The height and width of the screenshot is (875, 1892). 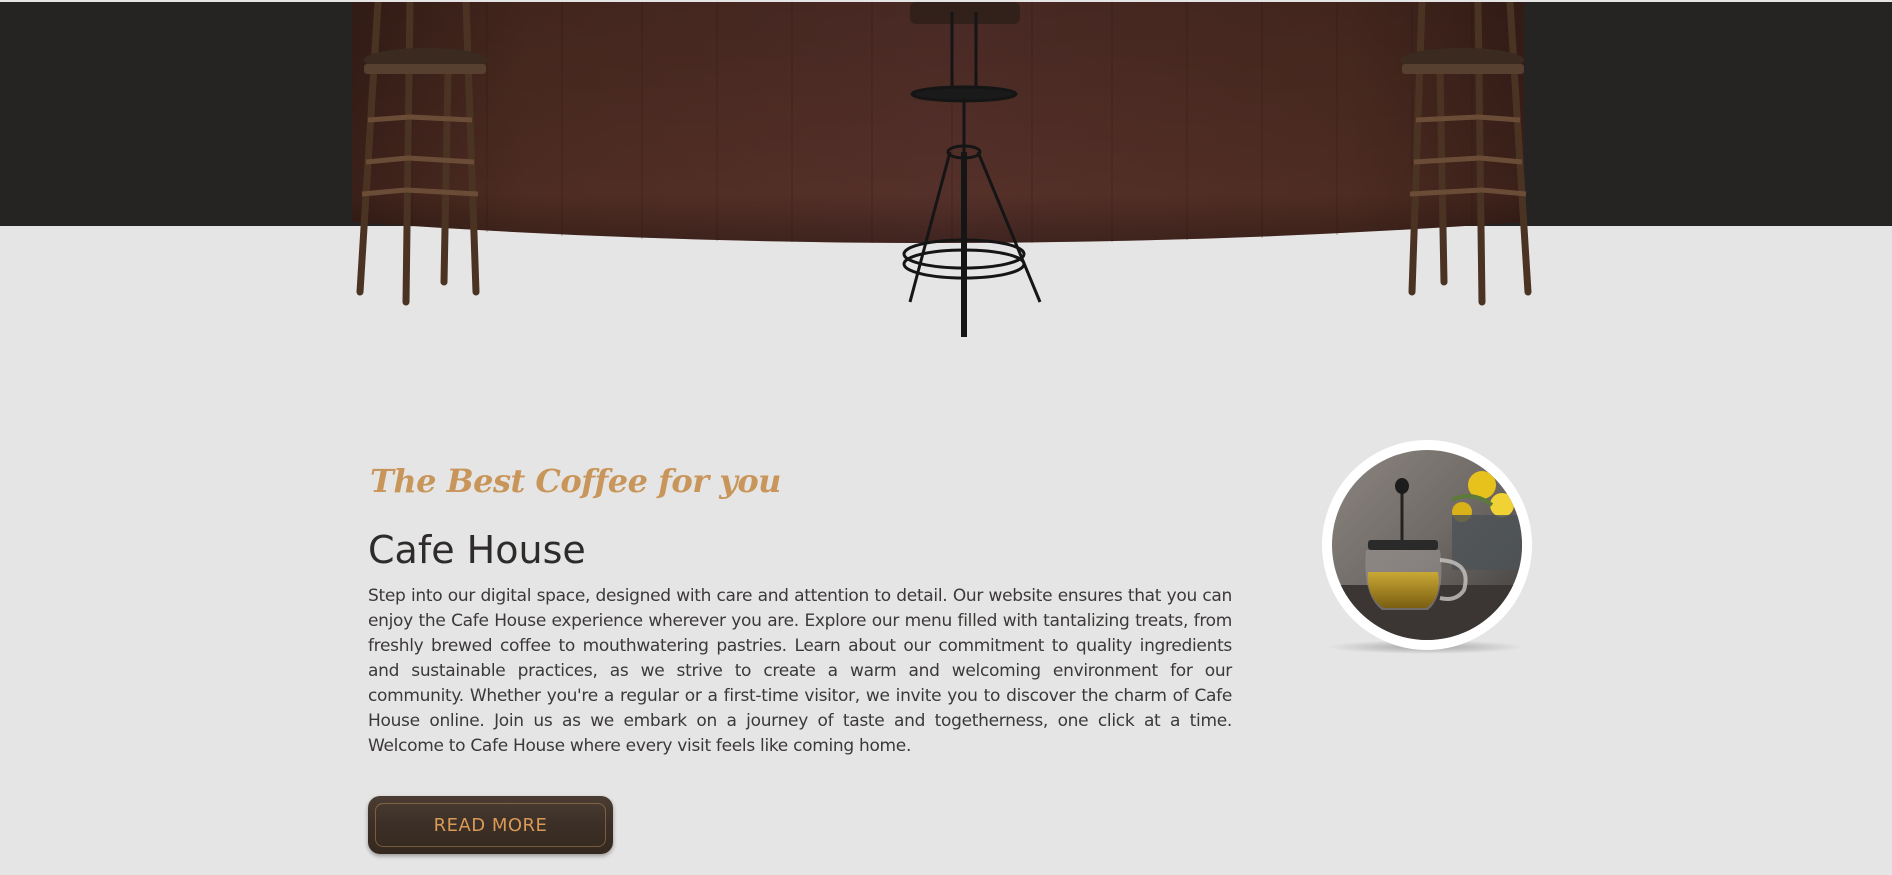 I want to click on bar-stool-right, so click(x=1445, y=158).